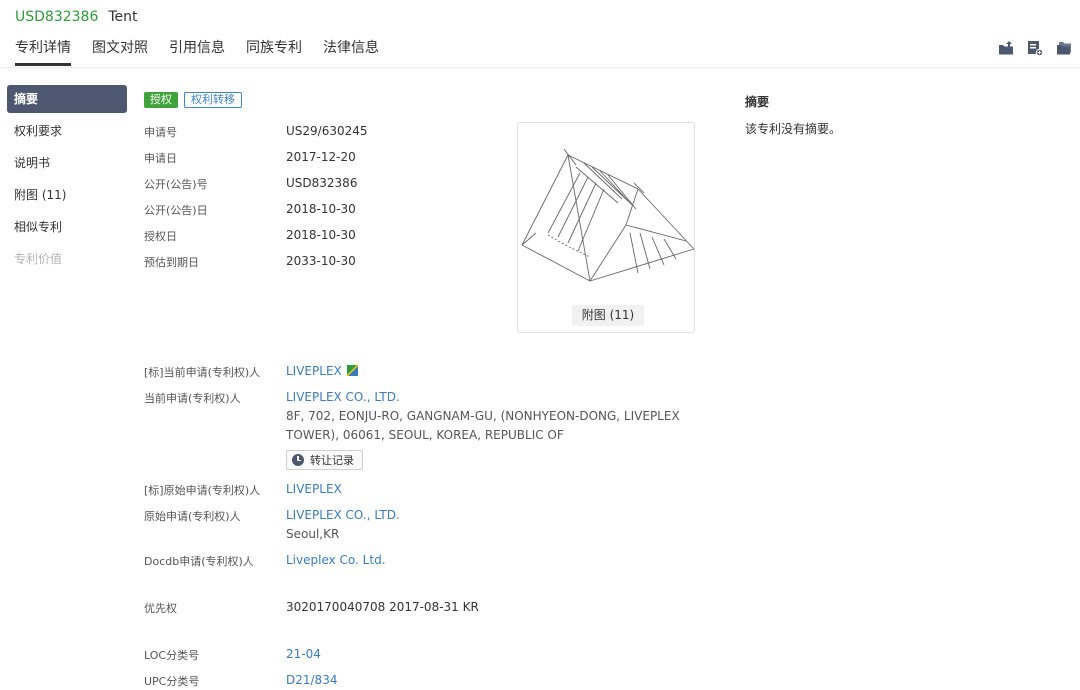 This screenshot has height=690, width=1080. I want to click on application-no-label: 申请号, so click(160, 132).